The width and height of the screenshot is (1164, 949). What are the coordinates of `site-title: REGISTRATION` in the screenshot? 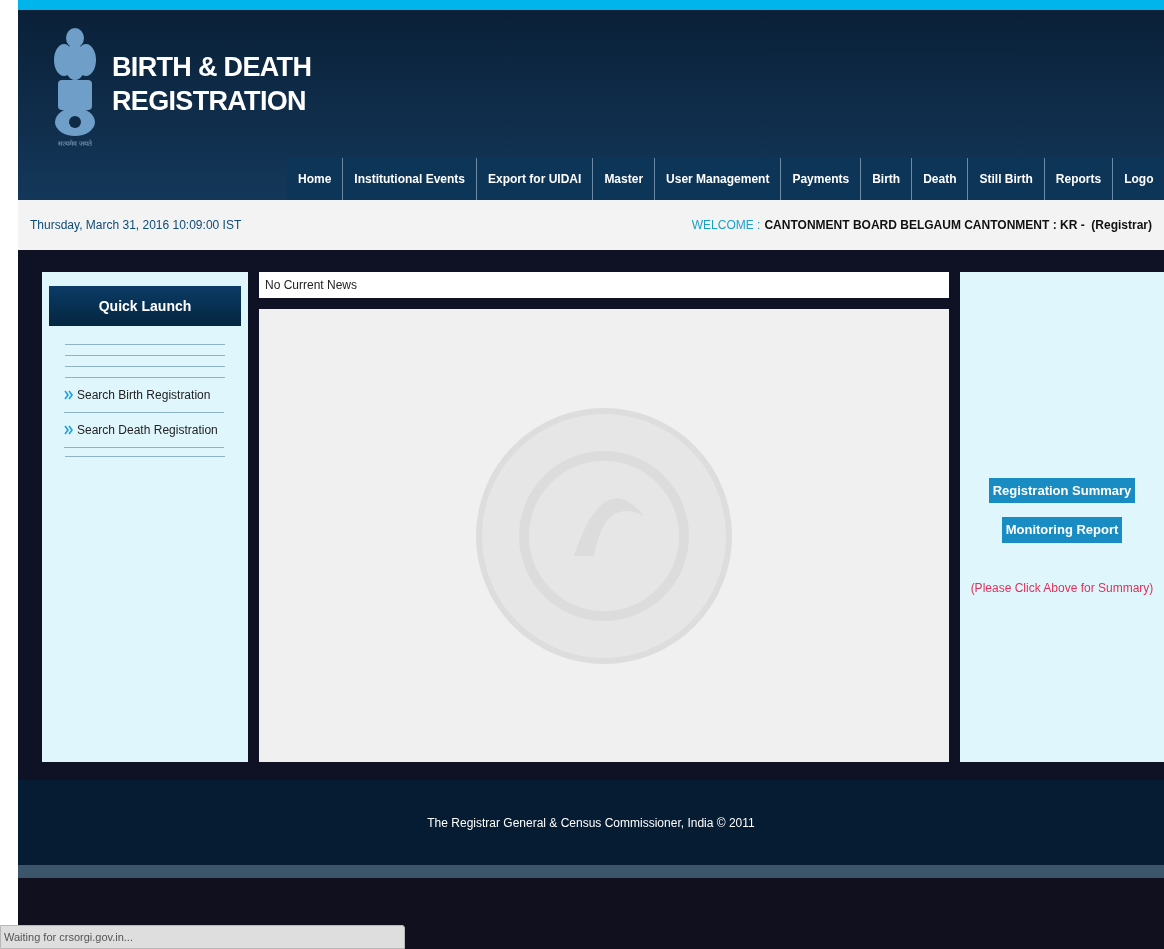 It's located at (209, 101).